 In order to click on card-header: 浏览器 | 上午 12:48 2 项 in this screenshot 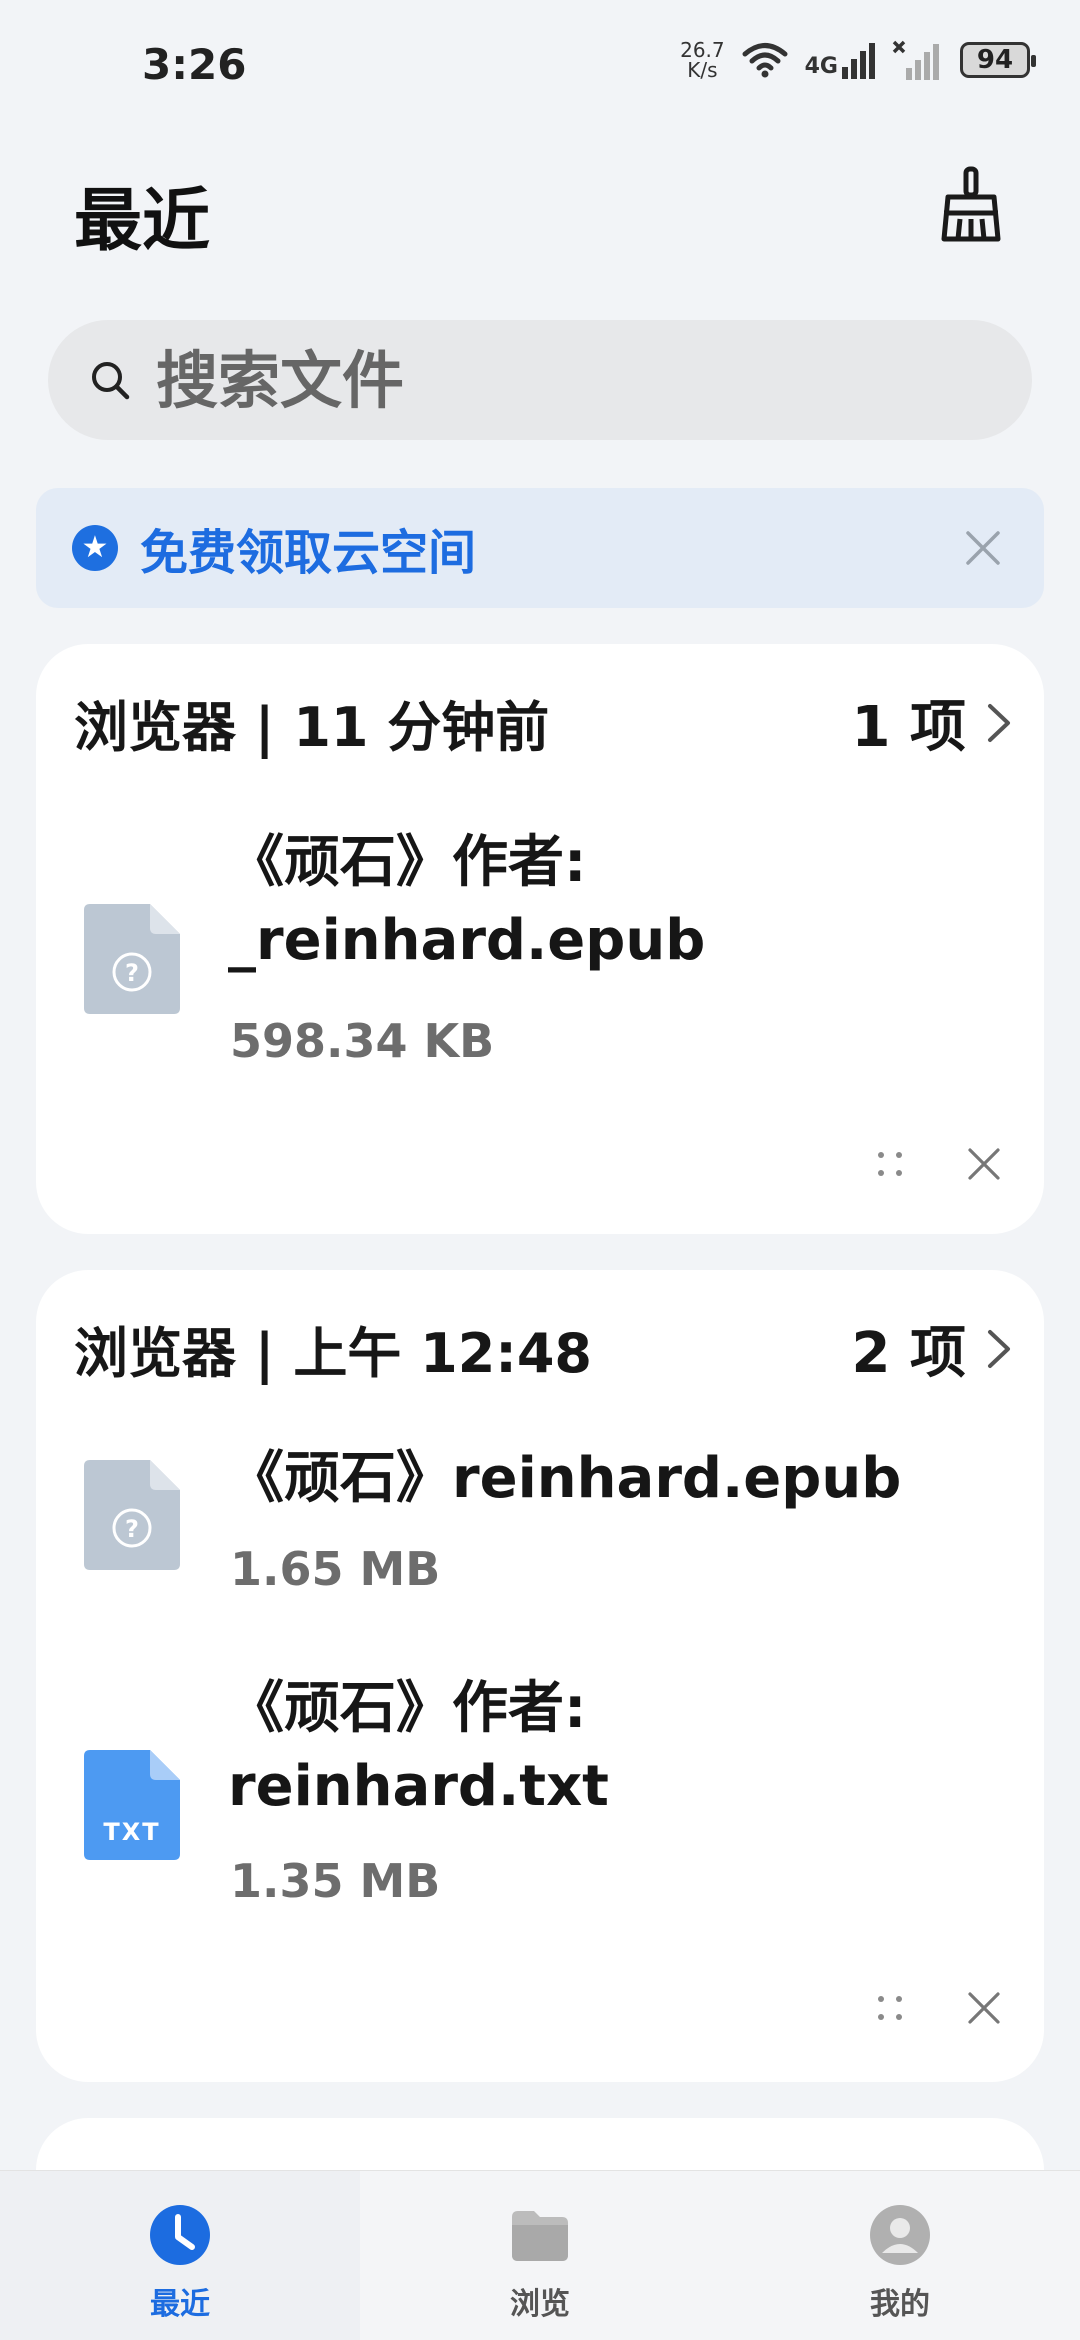, I will do `click(544, 1348)`.